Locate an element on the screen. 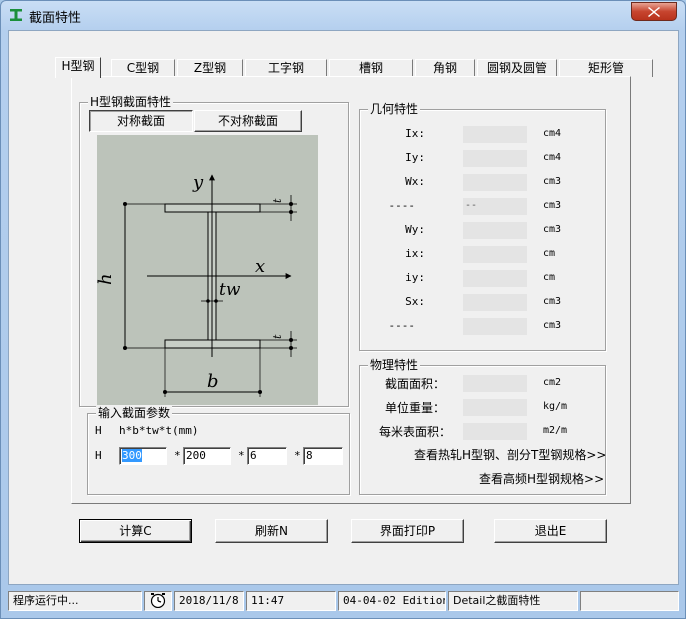  symmetric-button: 对称截面 is located at coordinates (141, 121).